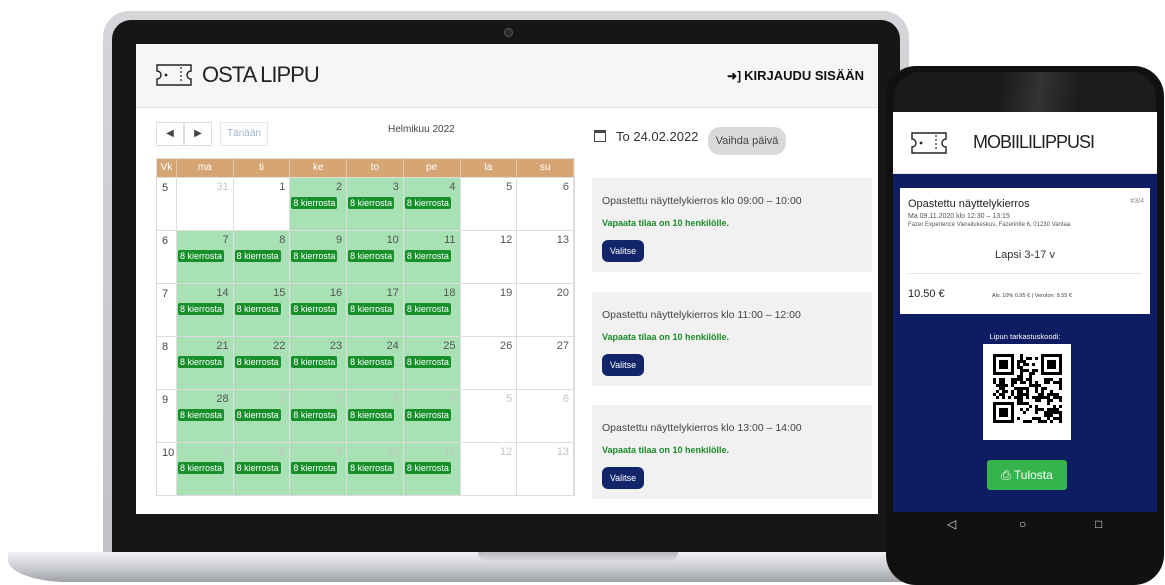 This screenshot has height=585, width=1165. Describe the element at coordinates (951, 524) in the screenshot. I see `back-nav-icon: ◁` at that location.